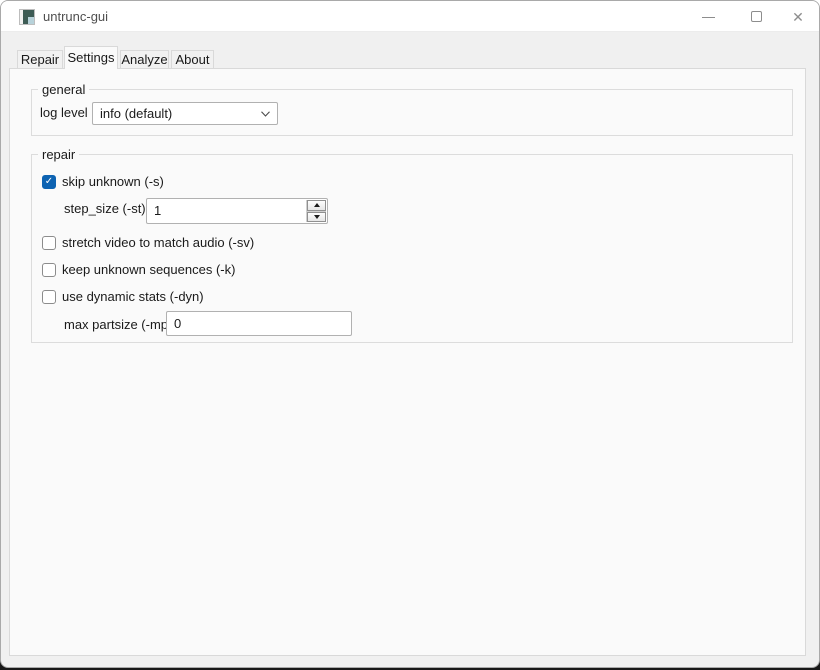 The image size is (820, 670). I want to click on window-title: untrunc-gui, so click(76, 16).